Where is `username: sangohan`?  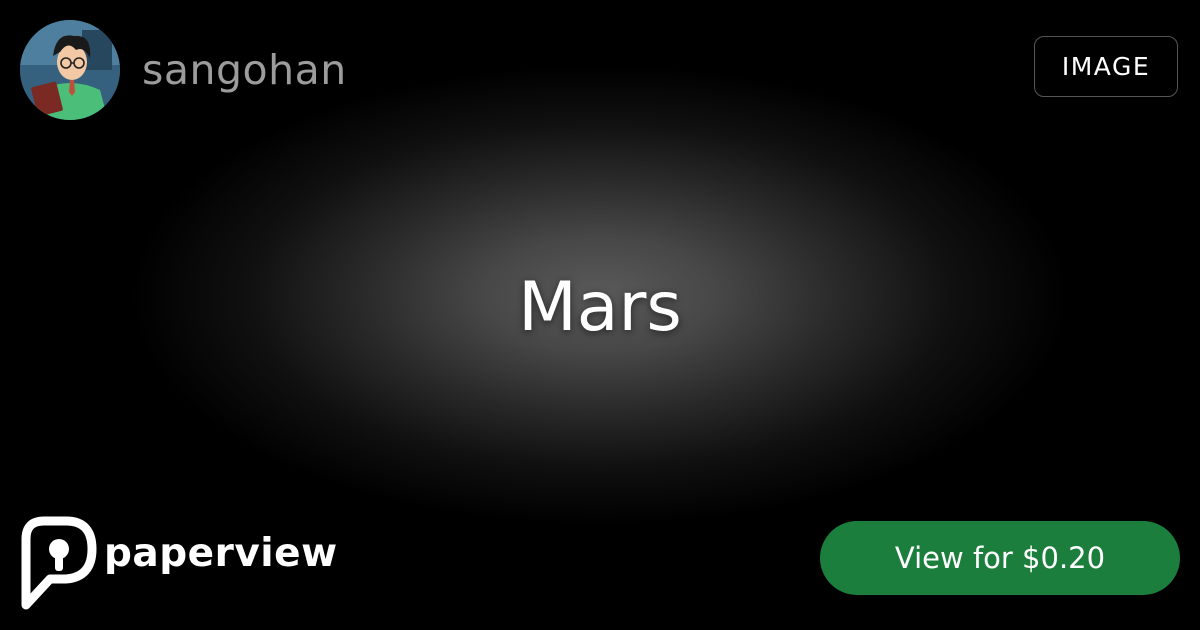 username: sangohan is located at coordinates (244, 70).